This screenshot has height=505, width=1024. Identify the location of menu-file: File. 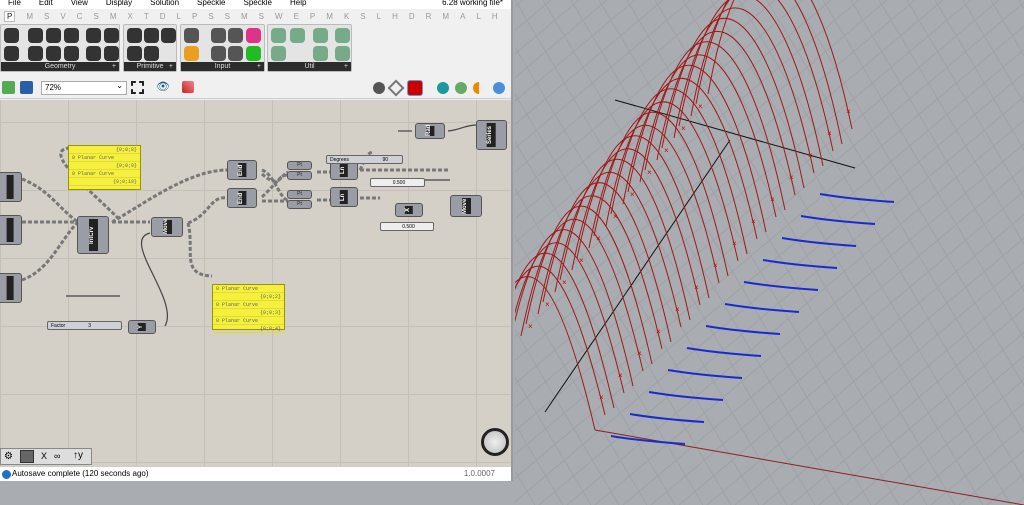
(14, 4).